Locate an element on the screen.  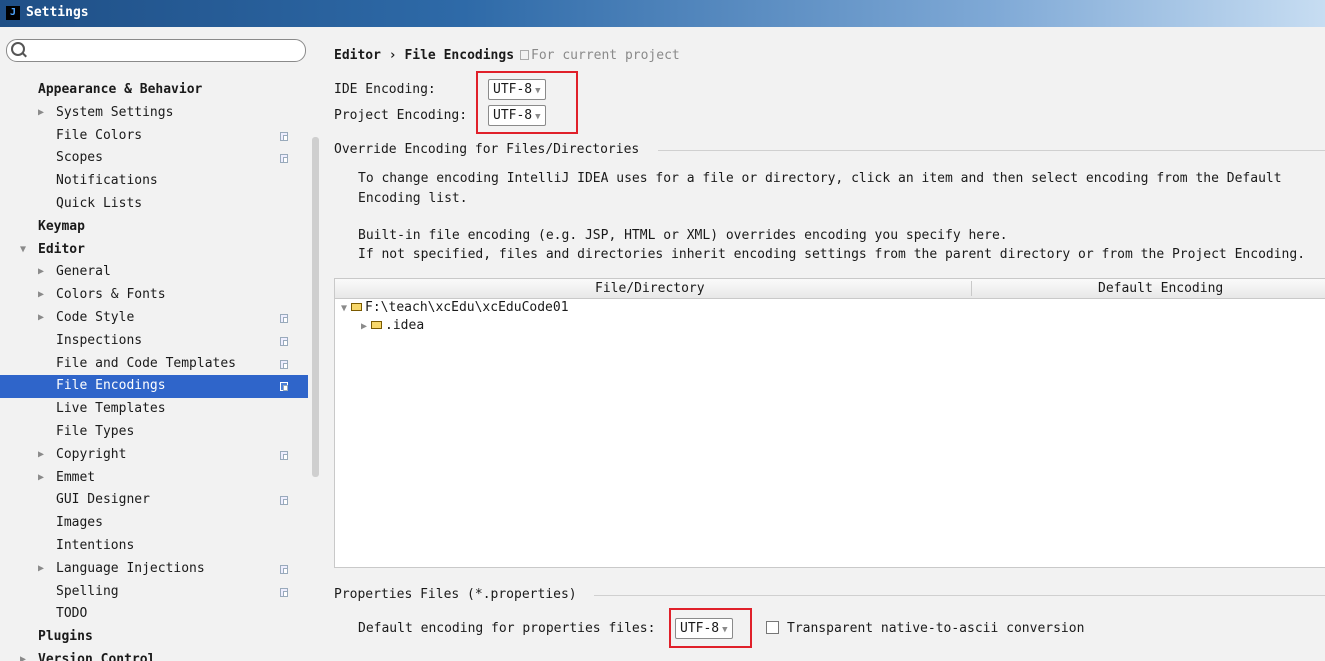
sidebar-item-general: ▶ General is located at coordinates (154, 272).